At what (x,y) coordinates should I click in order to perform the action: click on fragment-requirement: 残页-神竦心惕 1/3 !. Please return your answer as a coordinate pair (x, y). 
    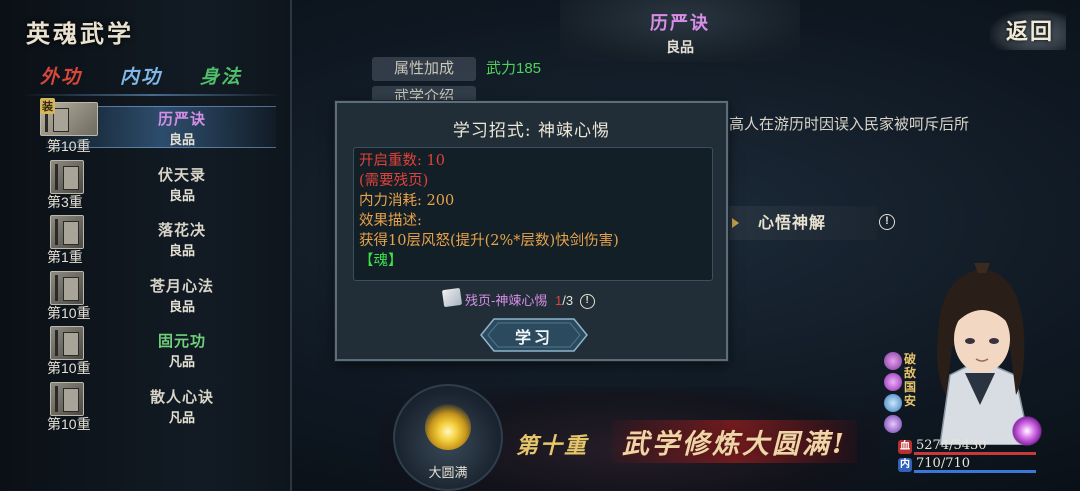
    Looking at the image, I should click on (518, 298).